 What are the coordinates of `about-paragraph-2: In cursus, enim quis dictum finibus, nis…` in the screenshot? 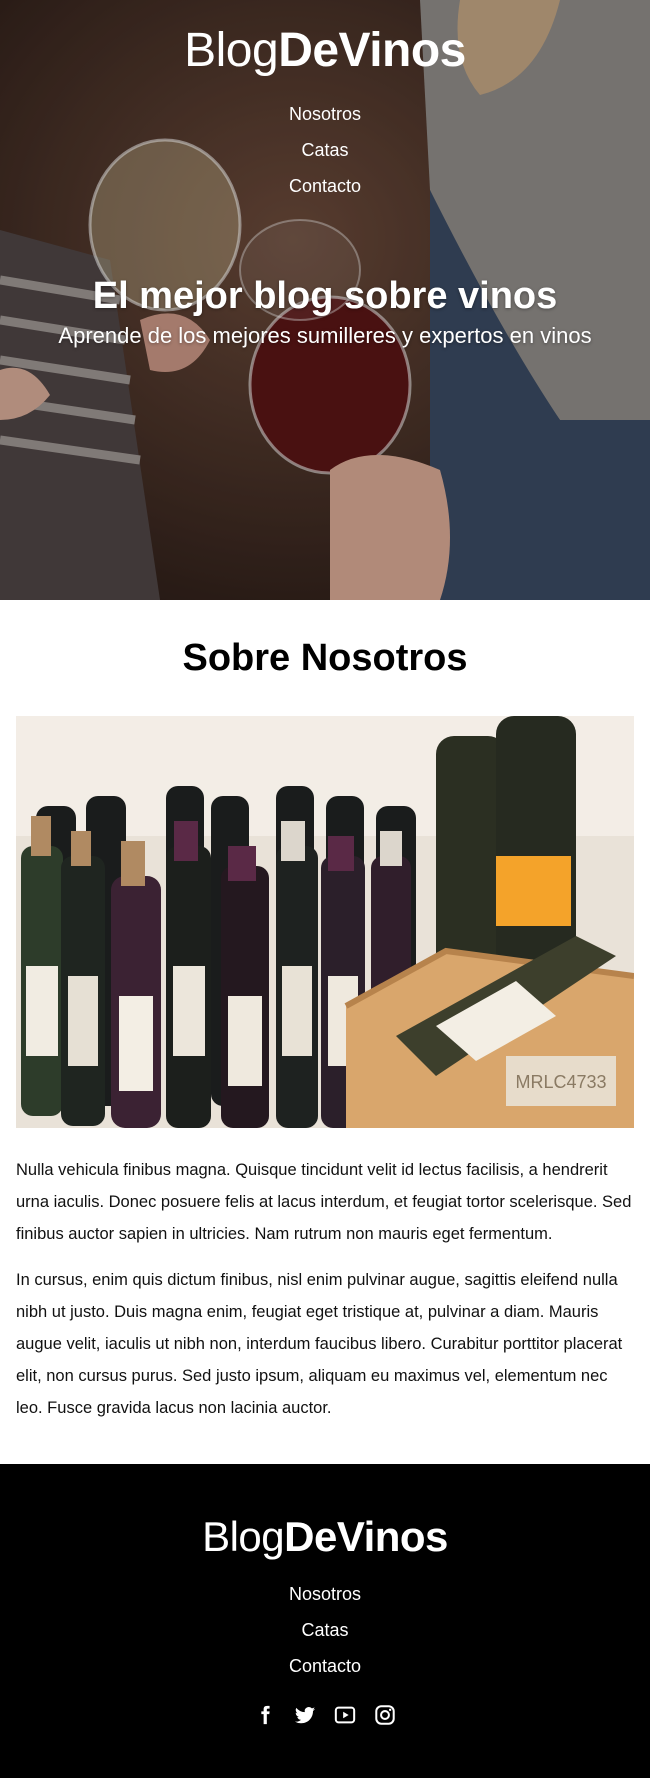 It's located at (319, 1344).